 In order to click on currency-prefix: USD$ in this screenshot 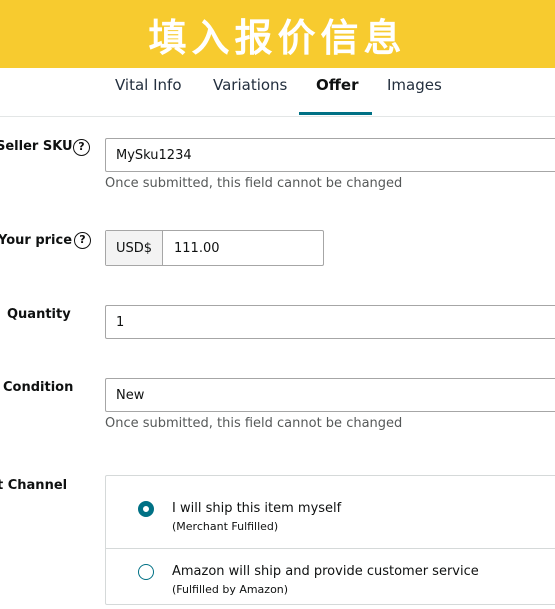, I will do `click(134, 248)`.